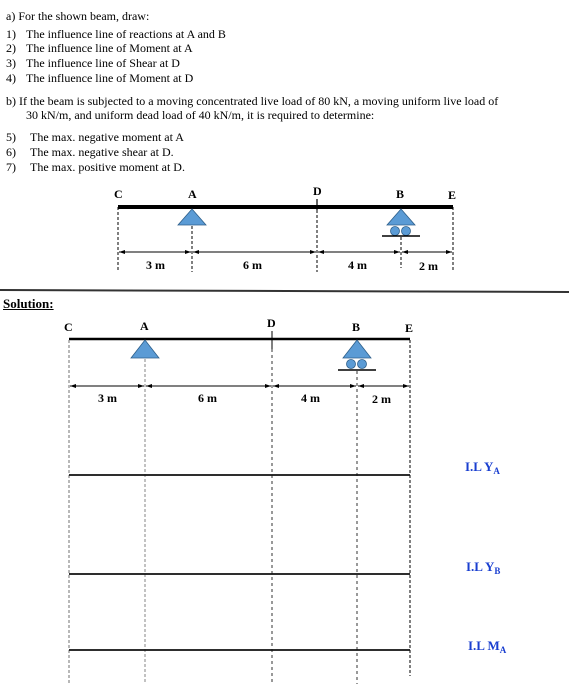 This screenshot has height=684, width=569. What do you see at coordinates (483, 567) in the screenshot?
I see `il-yb-label: I.L YB` at bounding box center [483, 567].